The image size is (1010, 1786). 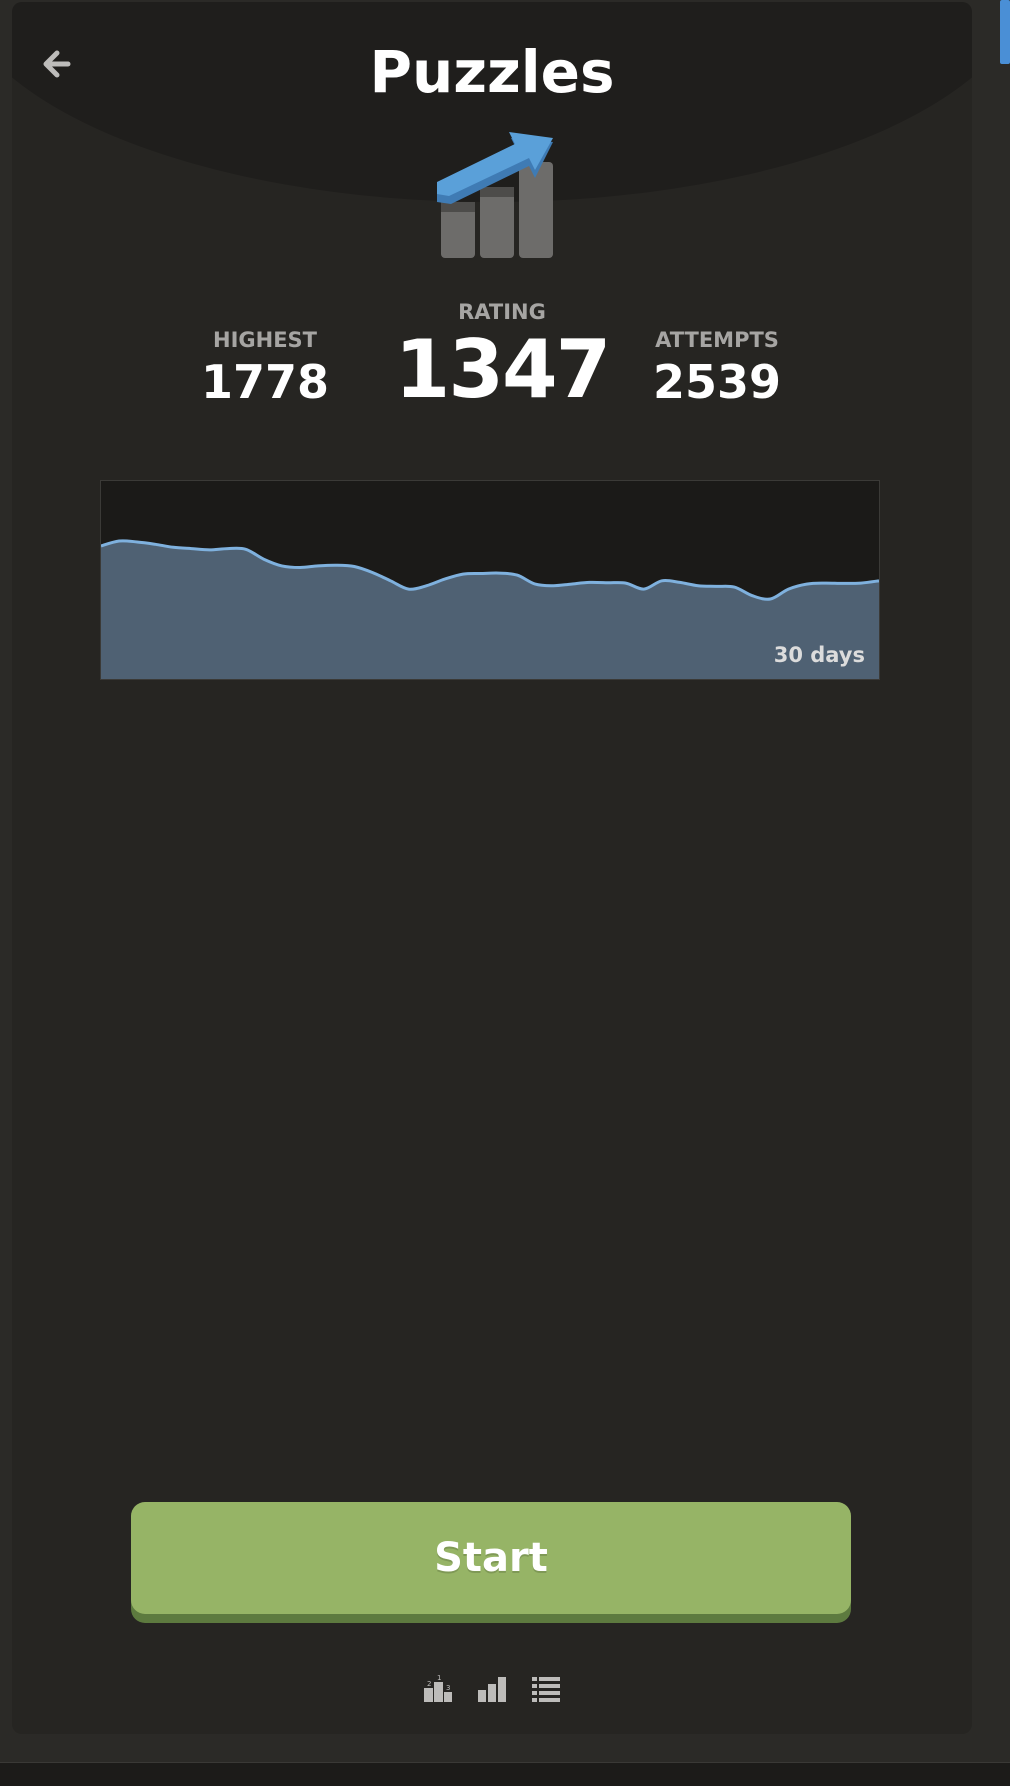 I want to click on start-button: Start, so click(x=491, y=1558).